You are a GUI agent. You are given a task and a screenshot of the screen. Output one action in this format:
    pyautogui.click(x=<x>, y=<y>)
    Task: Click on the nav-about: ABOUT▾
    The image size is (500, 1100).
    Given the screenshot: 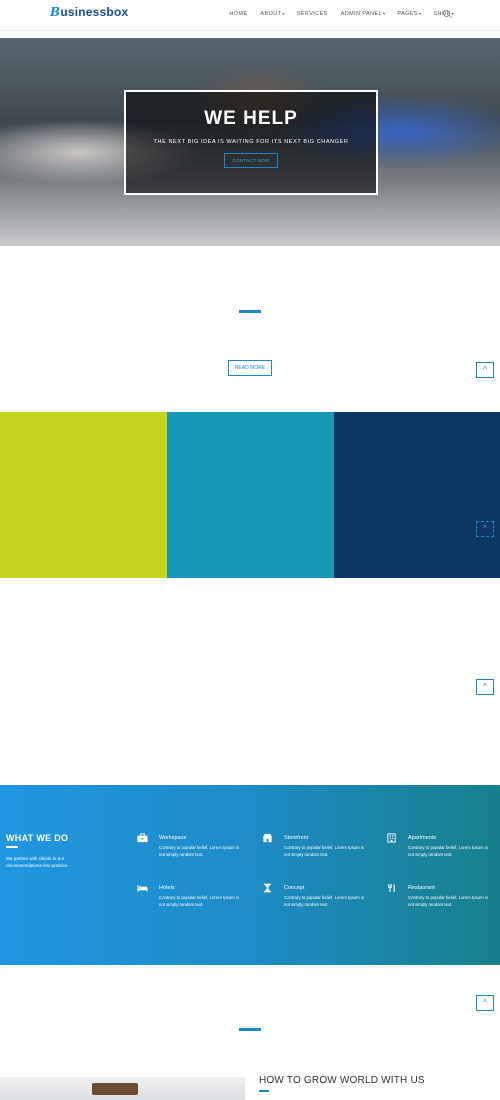 What is the action you would take?
    pyautogui.click(x=272, y=14)
    